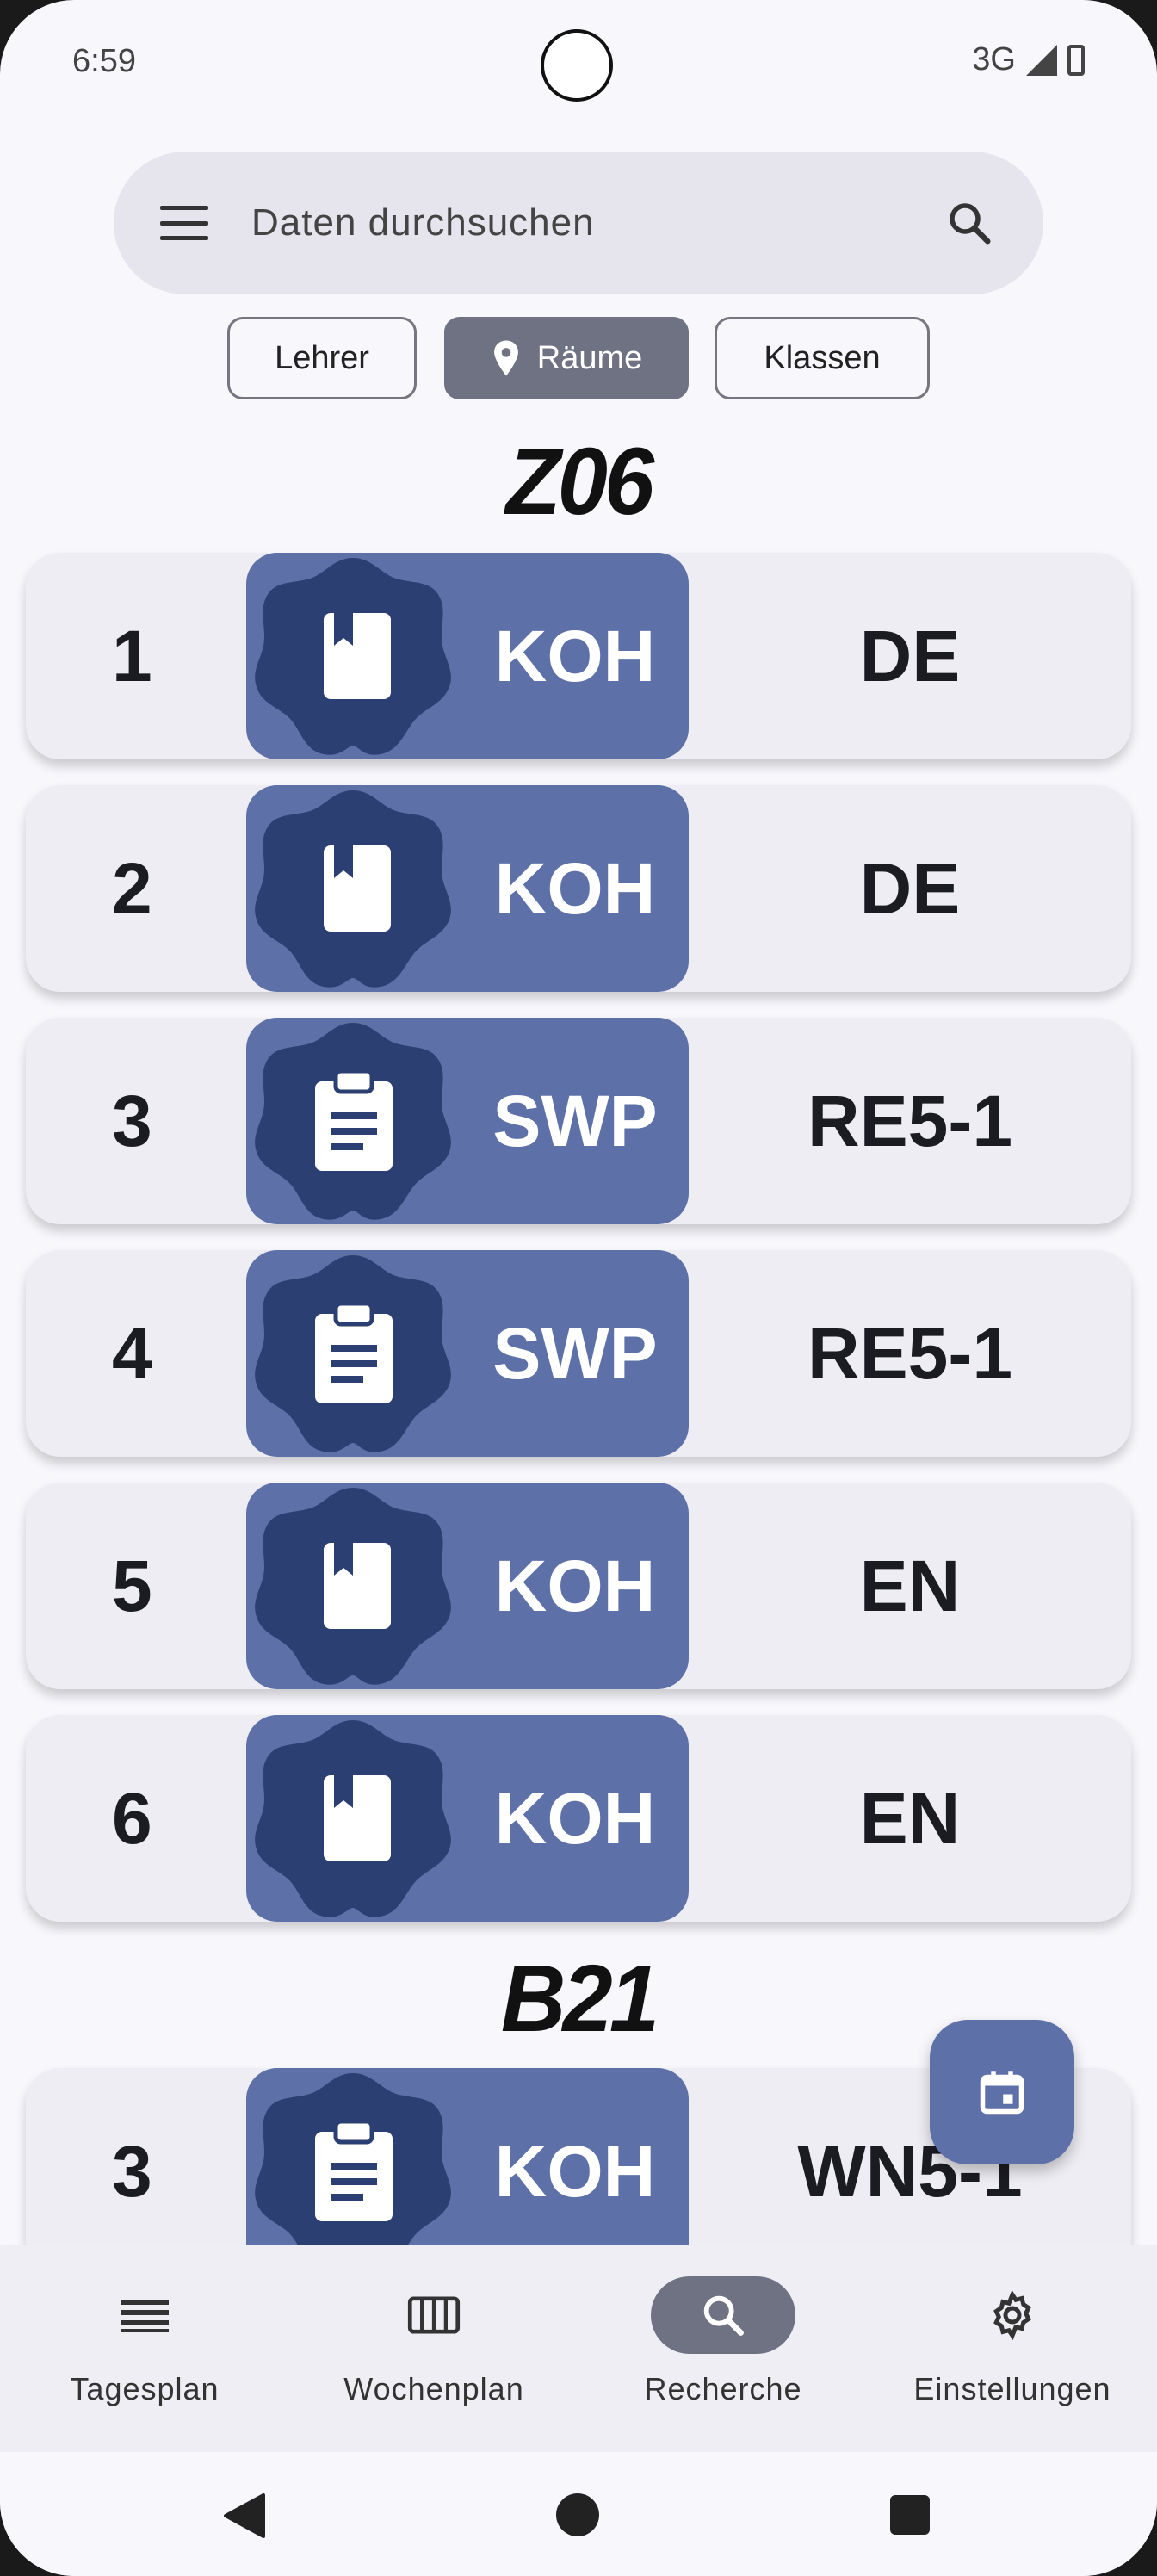 The width and height of the screenshot is (1157, 2576). What do you see at coordinates (132, 656) in the screenshot?
I see `period-number: 1` at bounding box center [132, 656].